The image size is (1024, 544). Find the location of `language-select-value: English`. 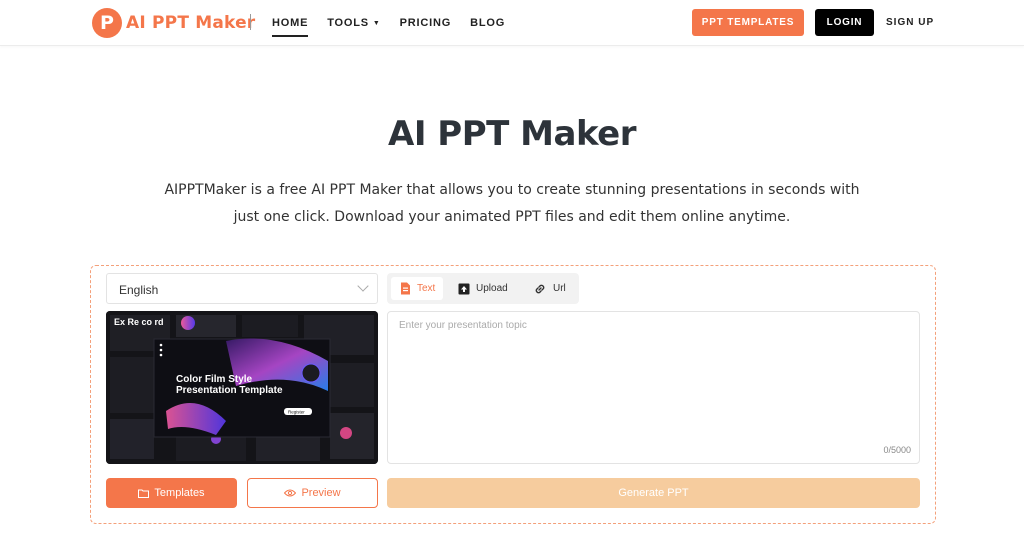

language-select-value: English is located at coordinates (139, 290).